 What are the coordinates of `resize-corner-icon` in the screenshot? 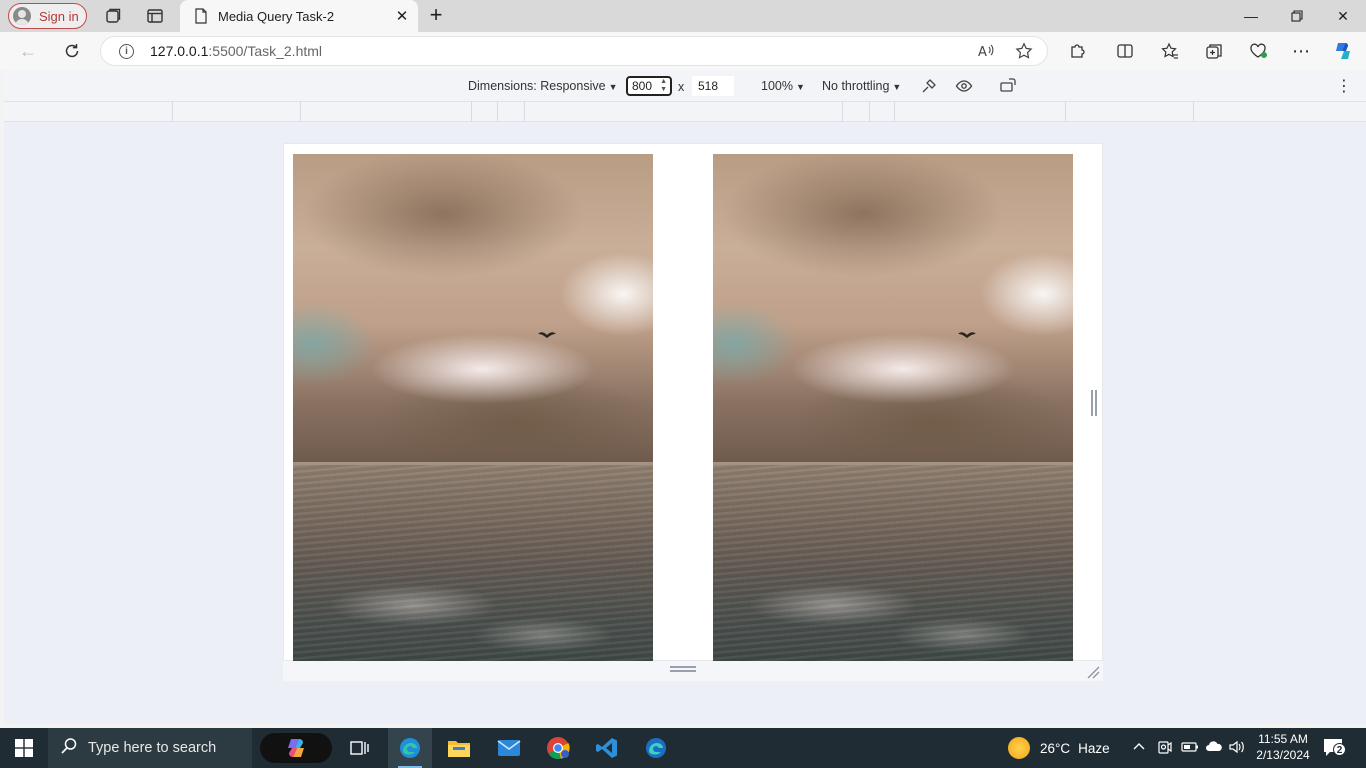 It's located at (1093, 672).